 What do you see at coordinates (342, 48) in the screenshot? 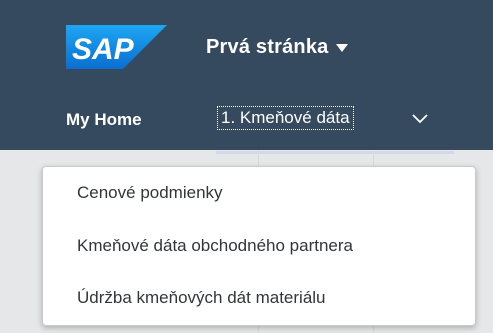
I see `caret-down-icon` at bounding box center [342, 48].